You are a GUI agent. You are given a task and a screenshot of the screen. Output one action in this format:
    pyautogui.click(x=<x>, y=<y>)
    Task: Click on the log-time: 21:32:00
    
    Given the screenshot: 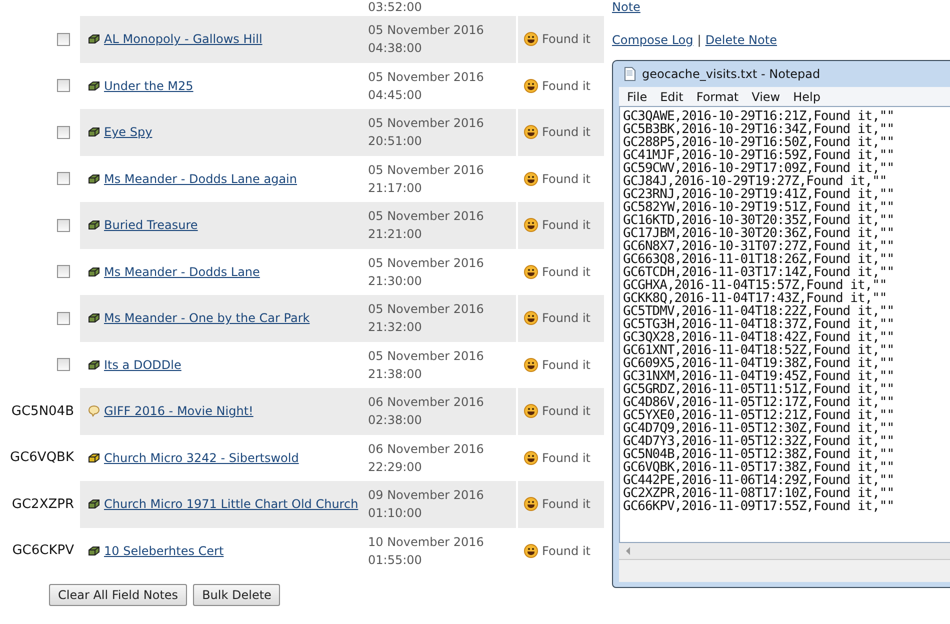 What is the action you would take?
    pyautogui.click(x=395, y=327)
    